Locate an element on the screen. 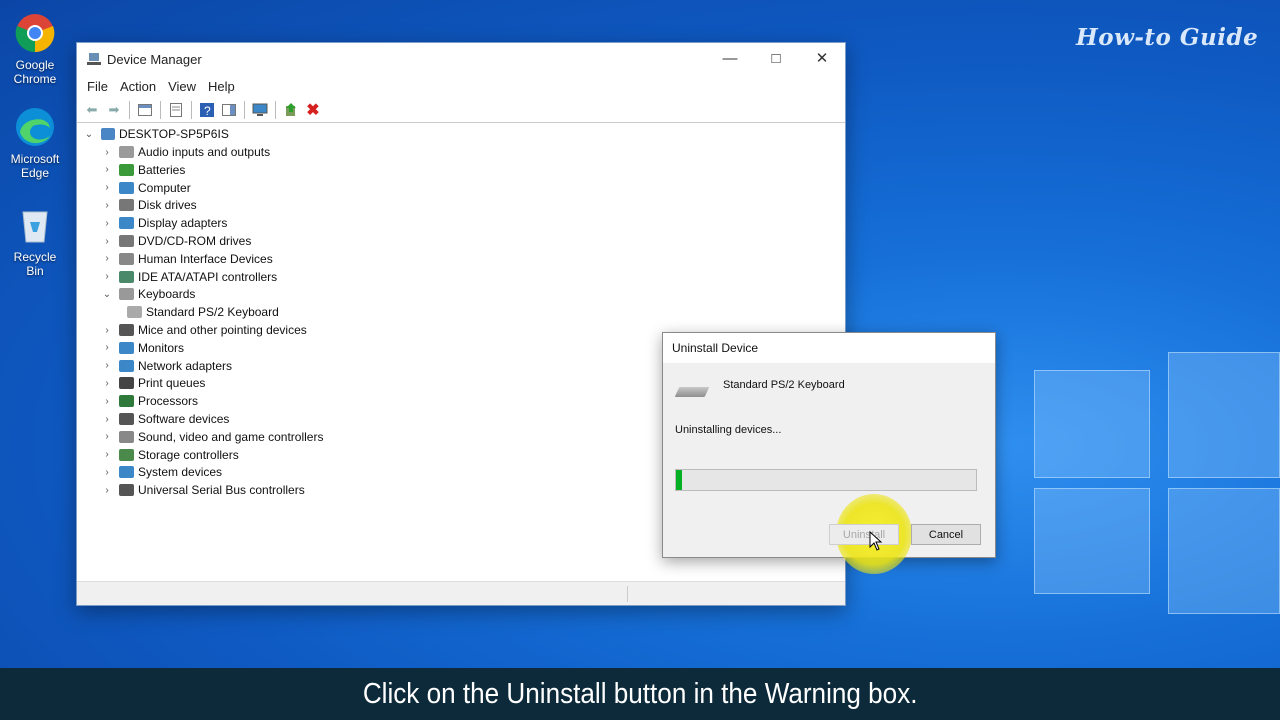 The width and height of the screenshot is (1280, 720). uninstall-device-icon: ✖ is located at coordinates (313, 110).